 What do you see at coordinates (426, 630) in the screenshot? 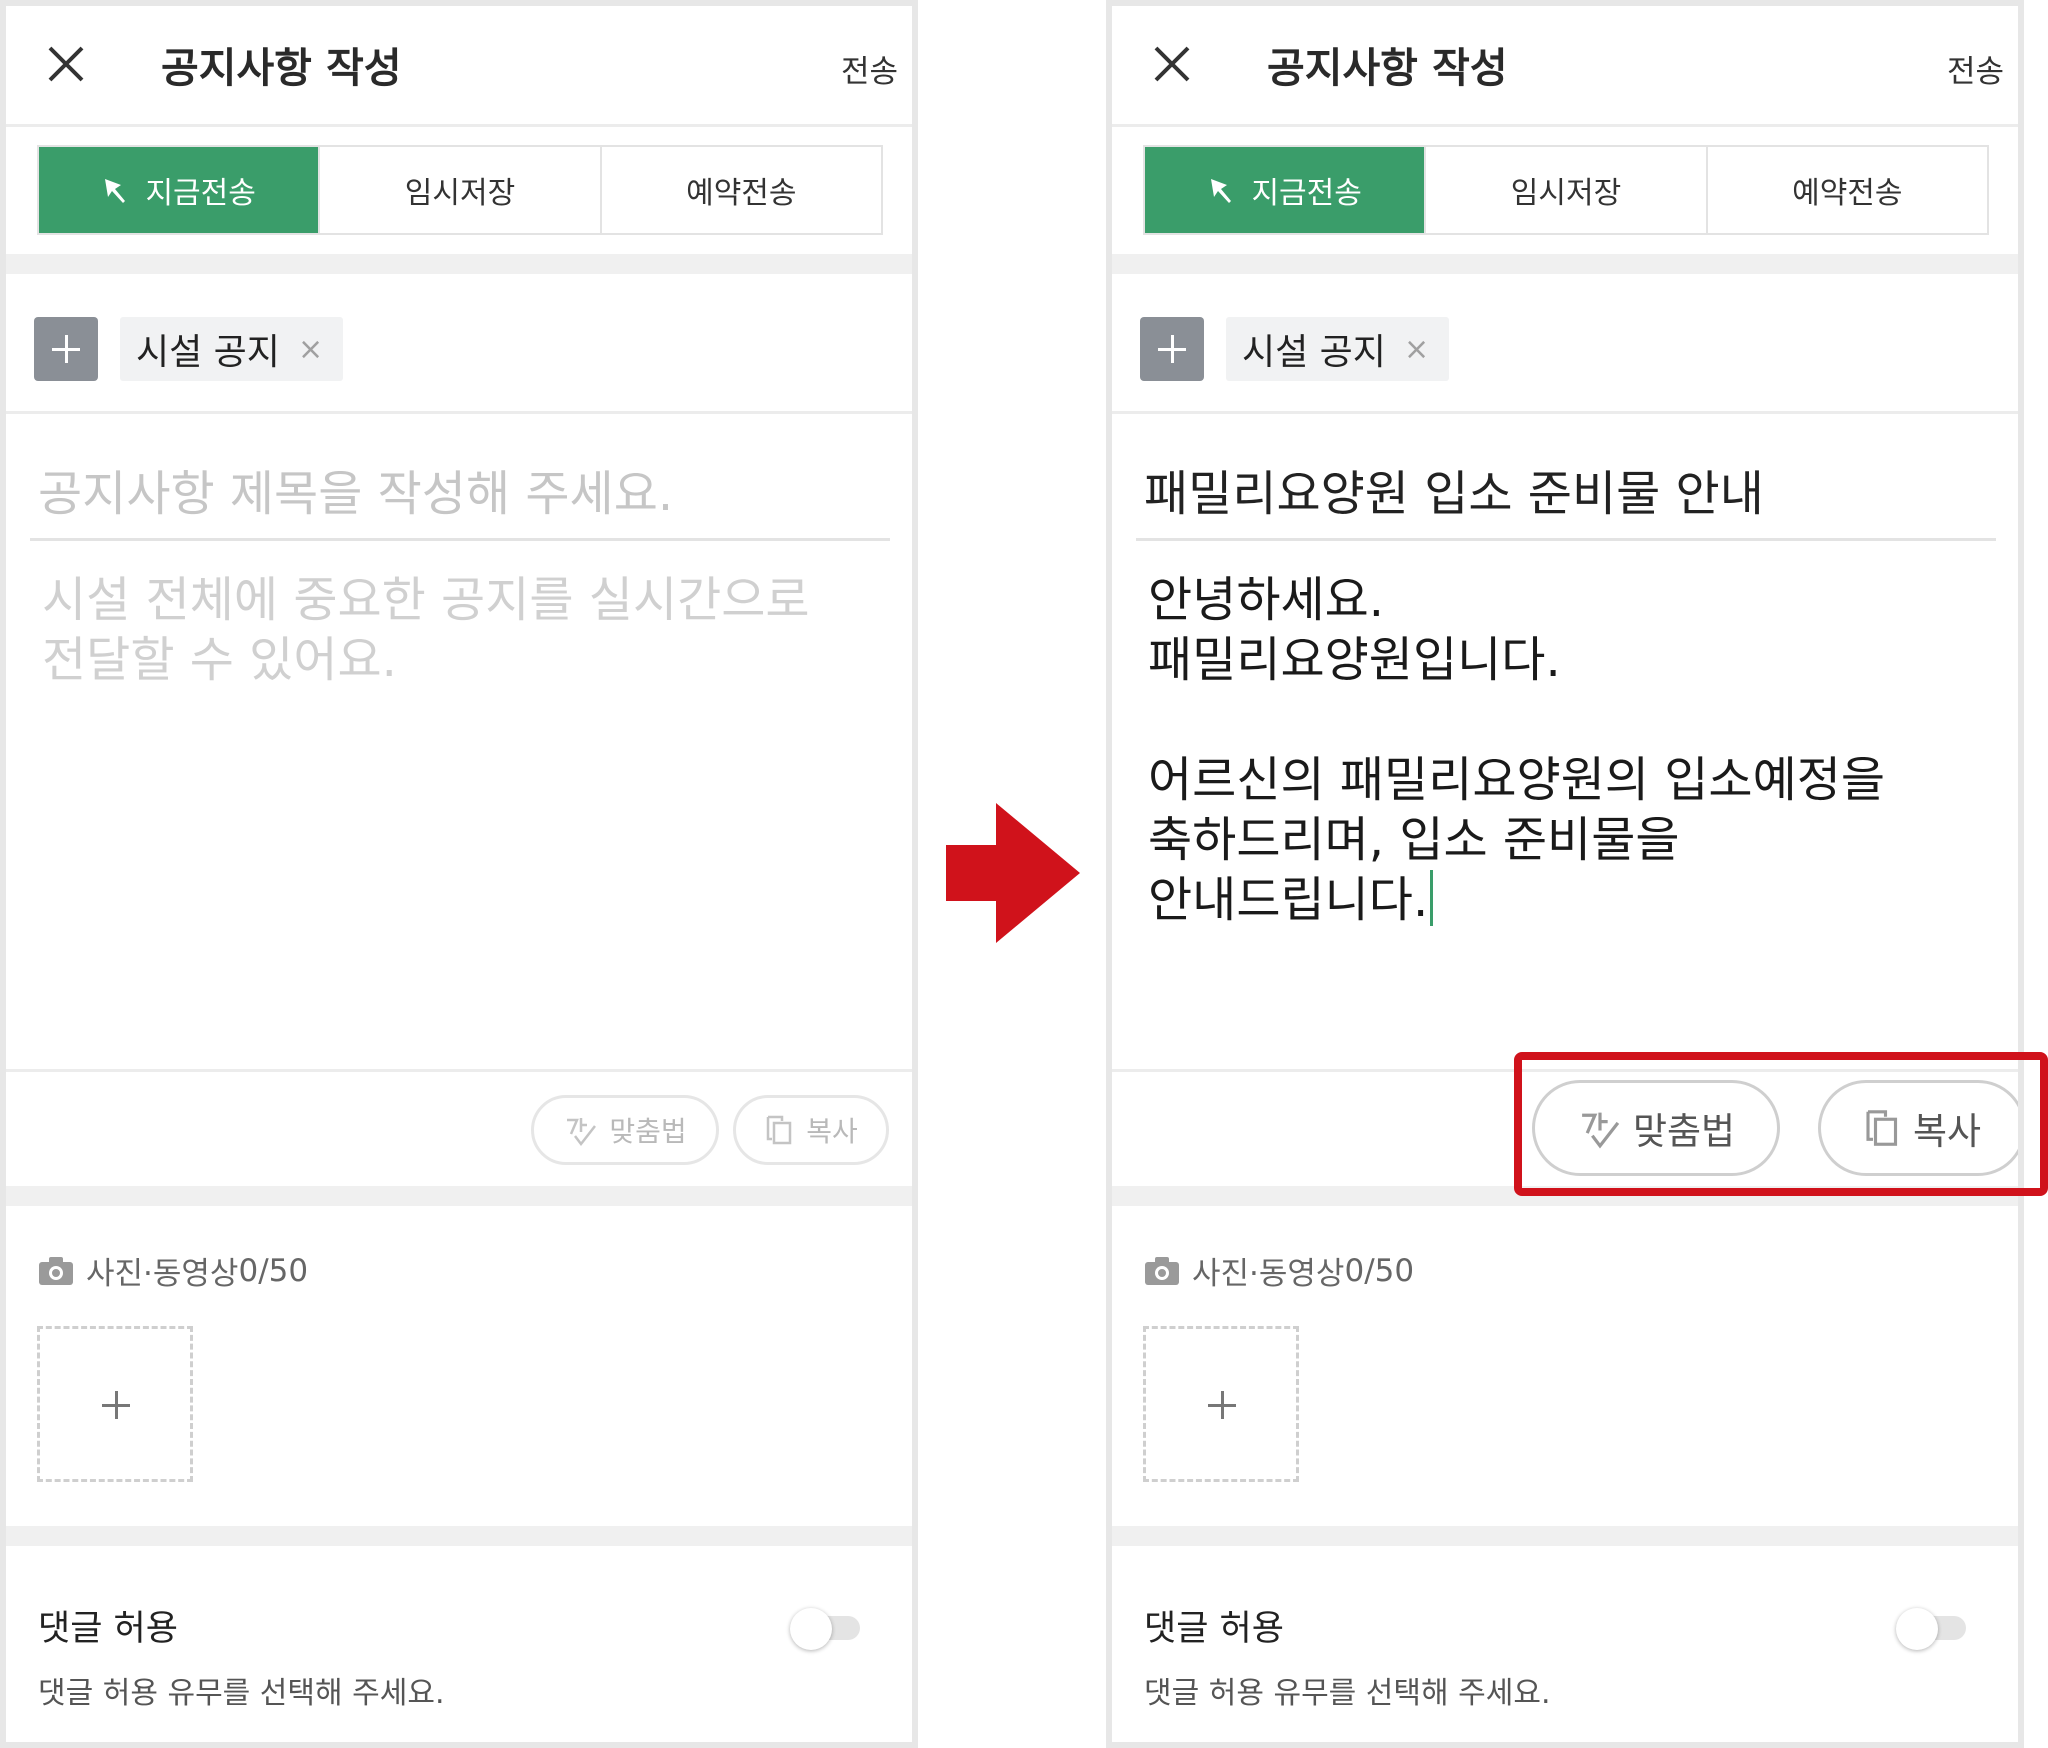
I see `body-textarea: 시설 전체에 중요한 공지를 실시간으로 전달할 수 있어요.` at bounding box center [426, 630].